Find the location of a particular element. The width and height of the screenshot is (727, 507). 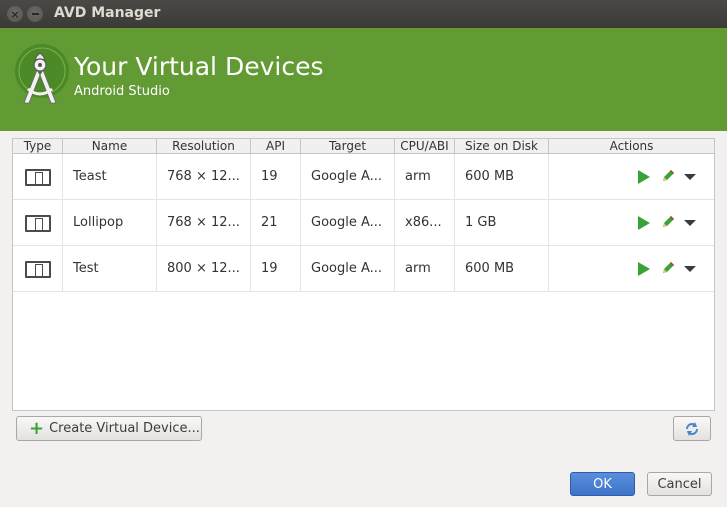

column-header-actions: Actions is located at coordinates (631, 146).